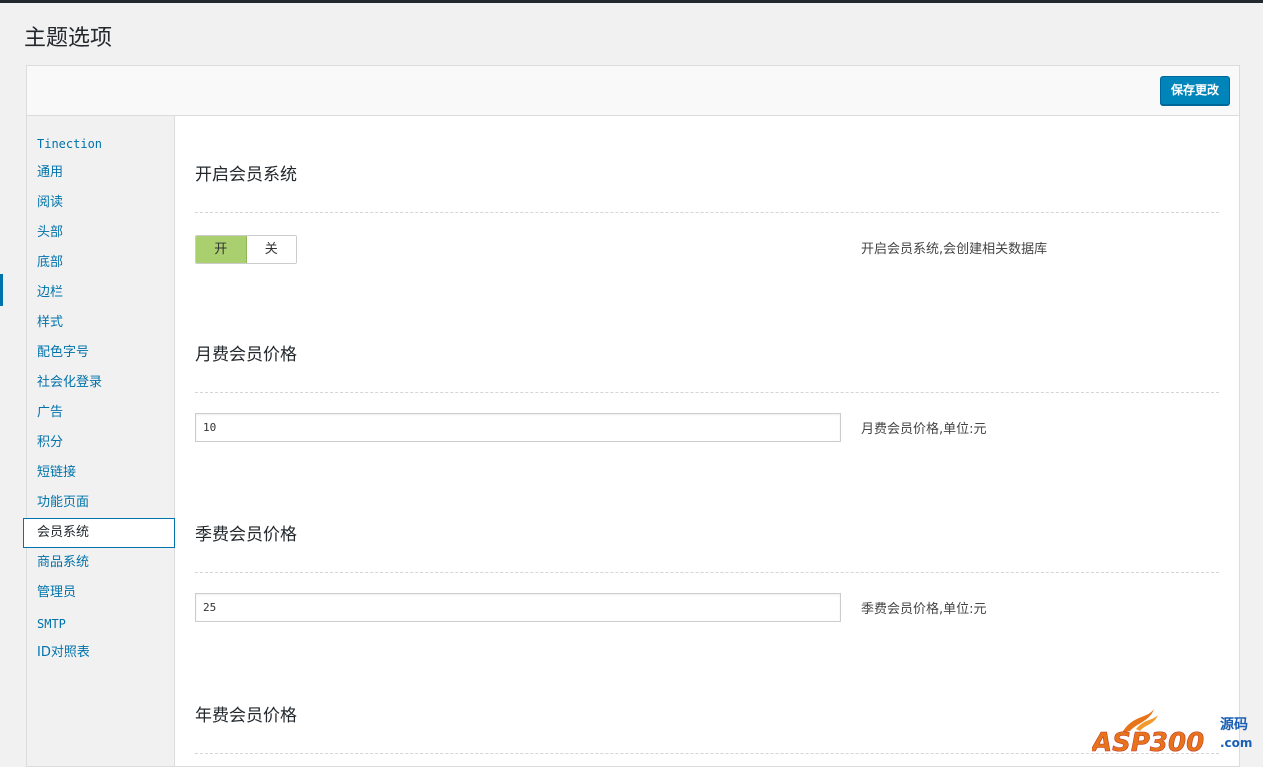  Describe the element at coordinates (924, 429) in the screenshot. I see `monthly-price-description: 月费会员价格,单位:元` at that location.